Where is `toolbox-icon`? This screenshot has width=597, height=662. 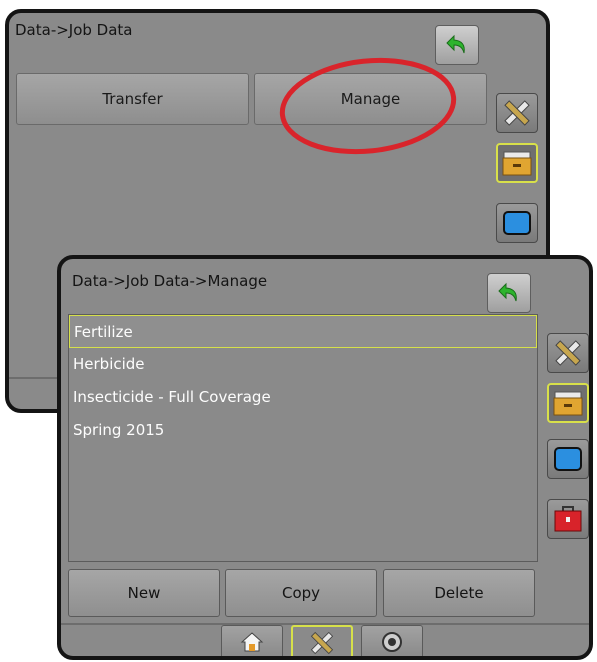
toolbox-icon is located at coordinates (568, 519).